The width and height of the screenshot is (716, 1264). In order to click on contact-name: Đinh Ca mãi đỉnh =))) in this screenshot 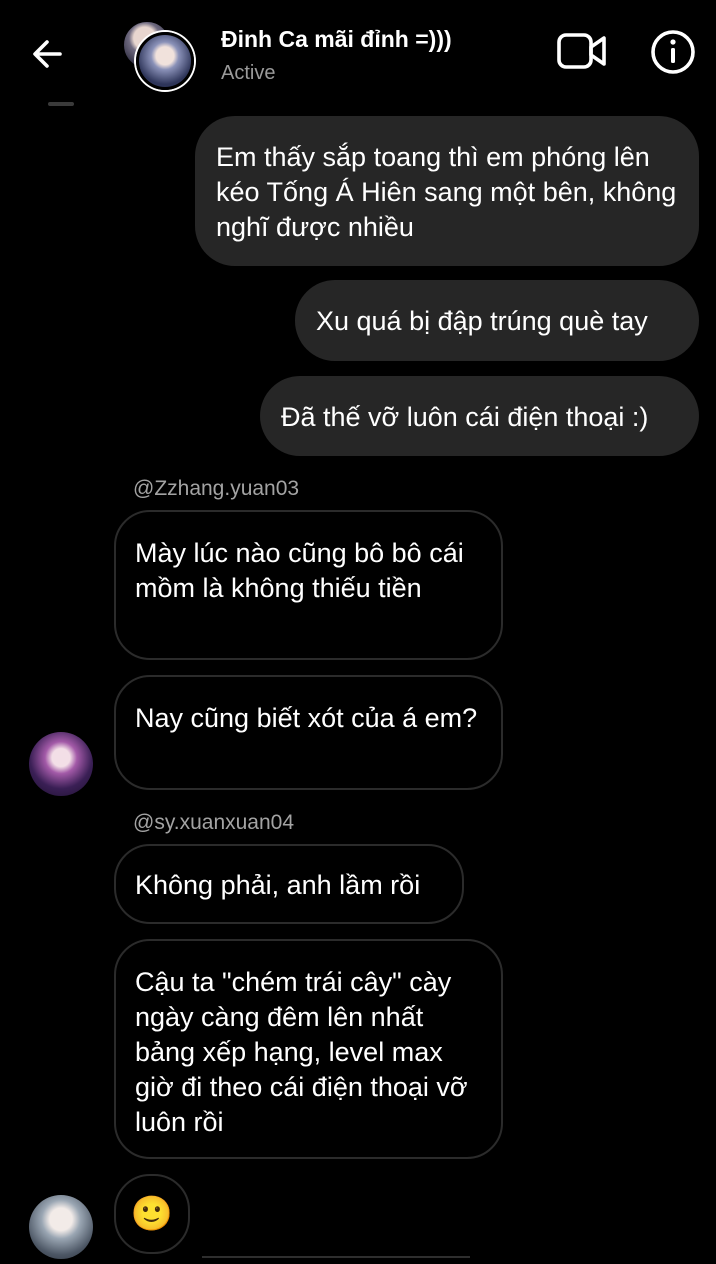, I will do `click(336, 39)`.